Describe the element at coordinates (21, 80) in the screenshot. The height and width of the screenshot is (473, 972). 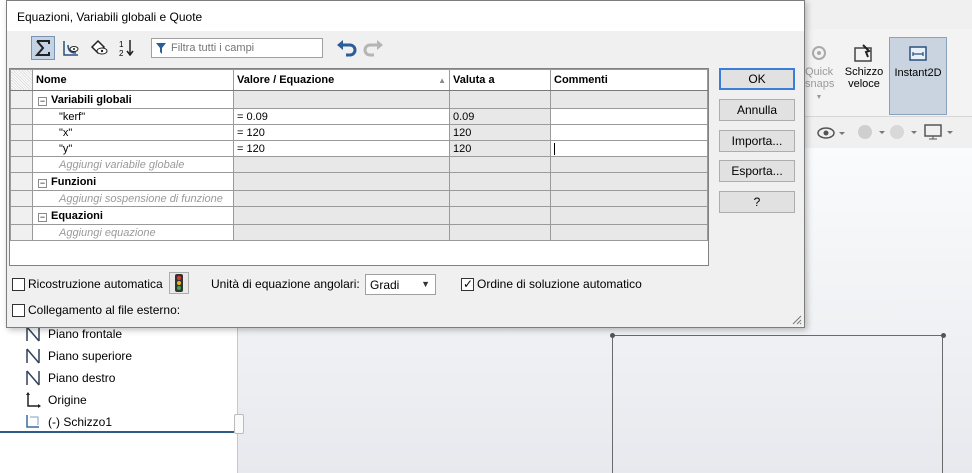
I see `grid-corner` at that location.